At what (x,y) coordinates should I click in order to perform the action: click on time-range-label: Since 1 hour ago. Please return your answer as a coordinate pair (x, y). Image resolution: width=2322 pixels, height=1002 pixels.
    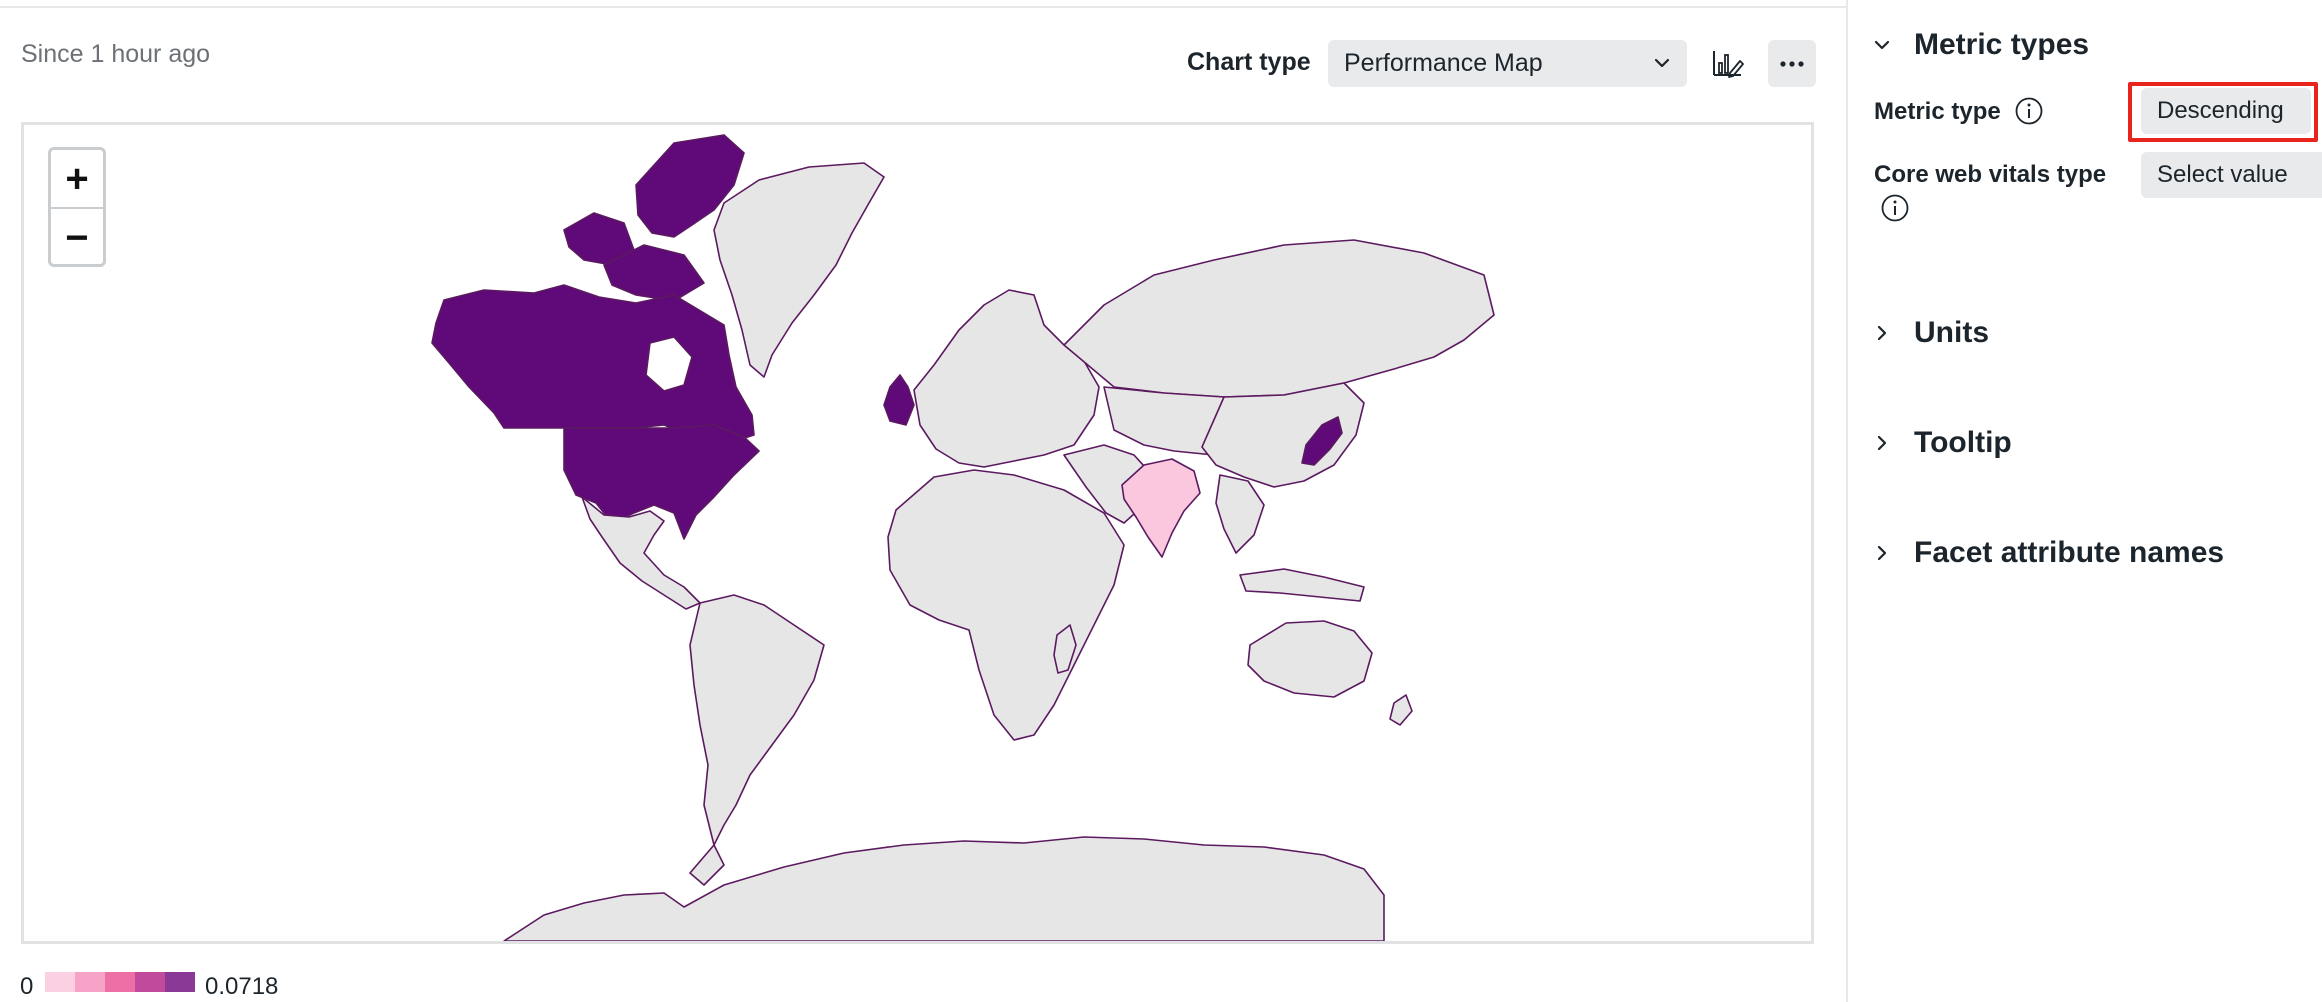
    Looking at the image, I should click on (116, 54).